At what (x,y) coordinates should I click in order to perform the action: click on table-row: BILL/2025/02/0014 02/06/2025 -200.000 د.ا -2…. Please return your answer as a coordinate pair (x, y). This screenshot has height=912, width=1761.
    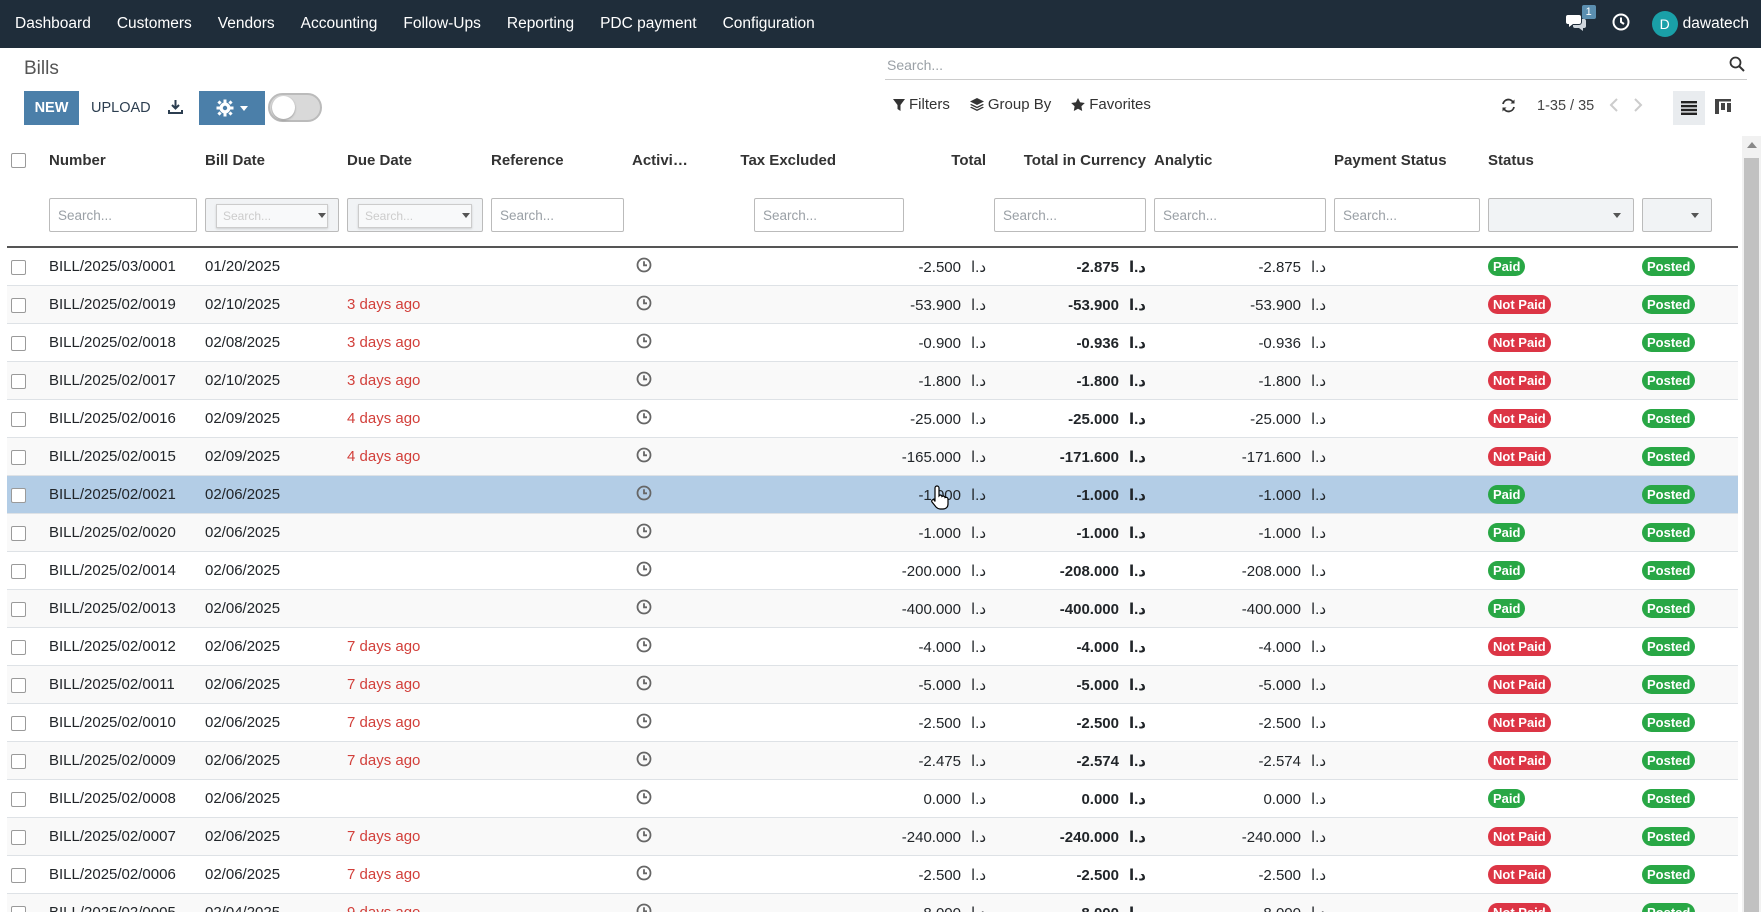
    Looking at the image, I should click on (872, 570).